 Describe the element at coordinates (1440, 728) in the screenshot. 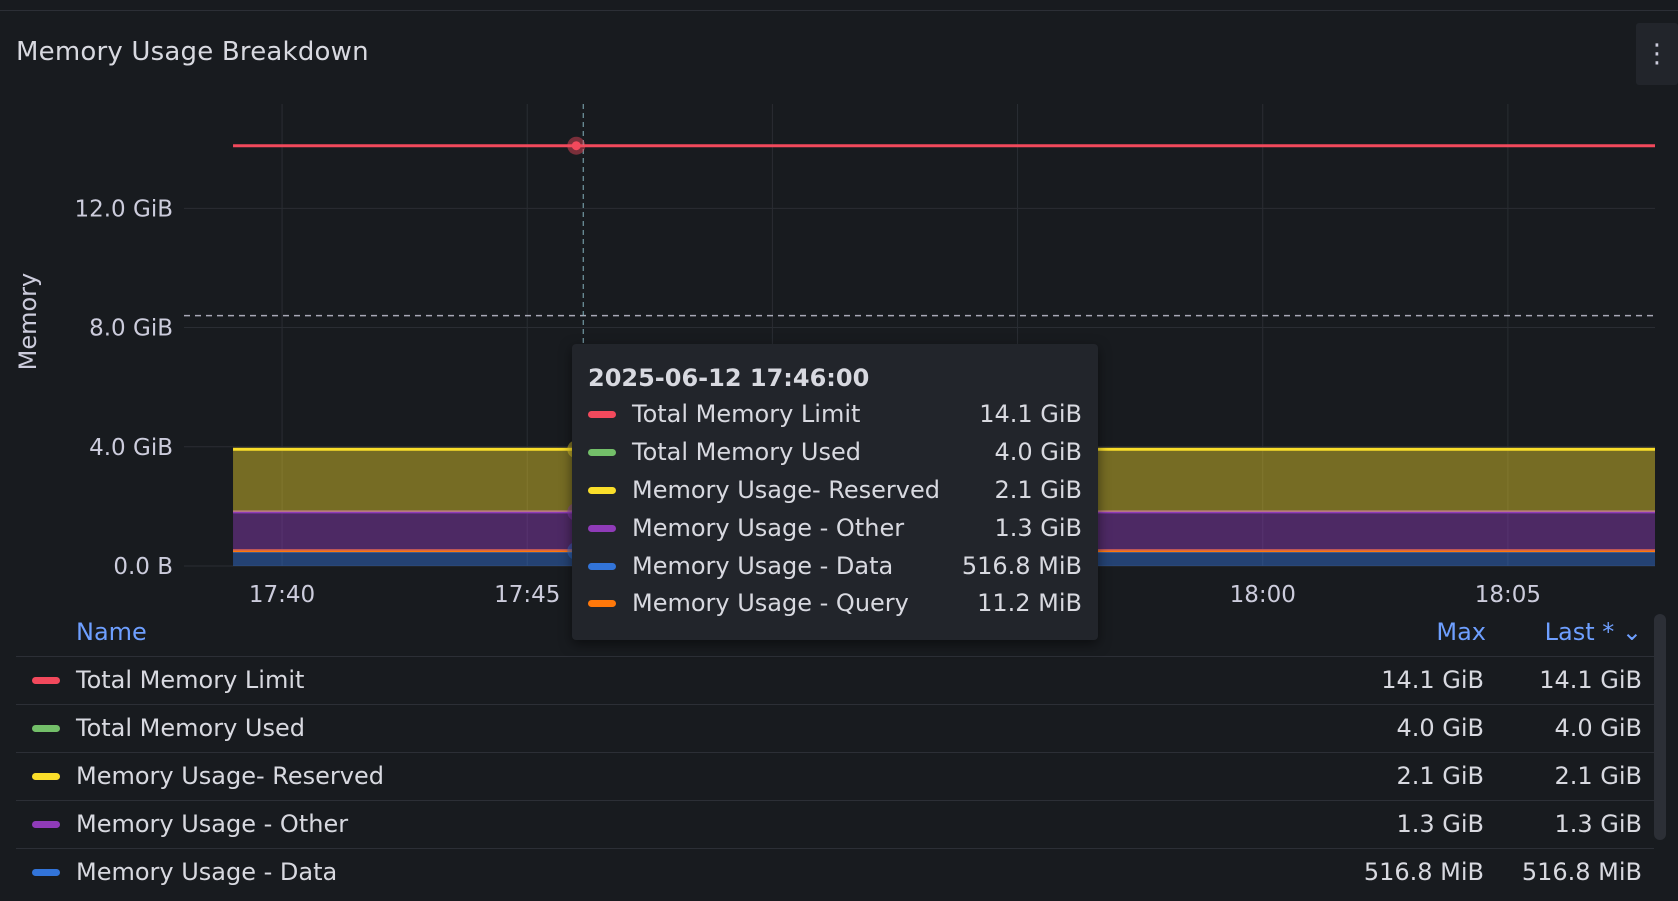

I see `legend-series-max: 4.0 GiB` at that location.